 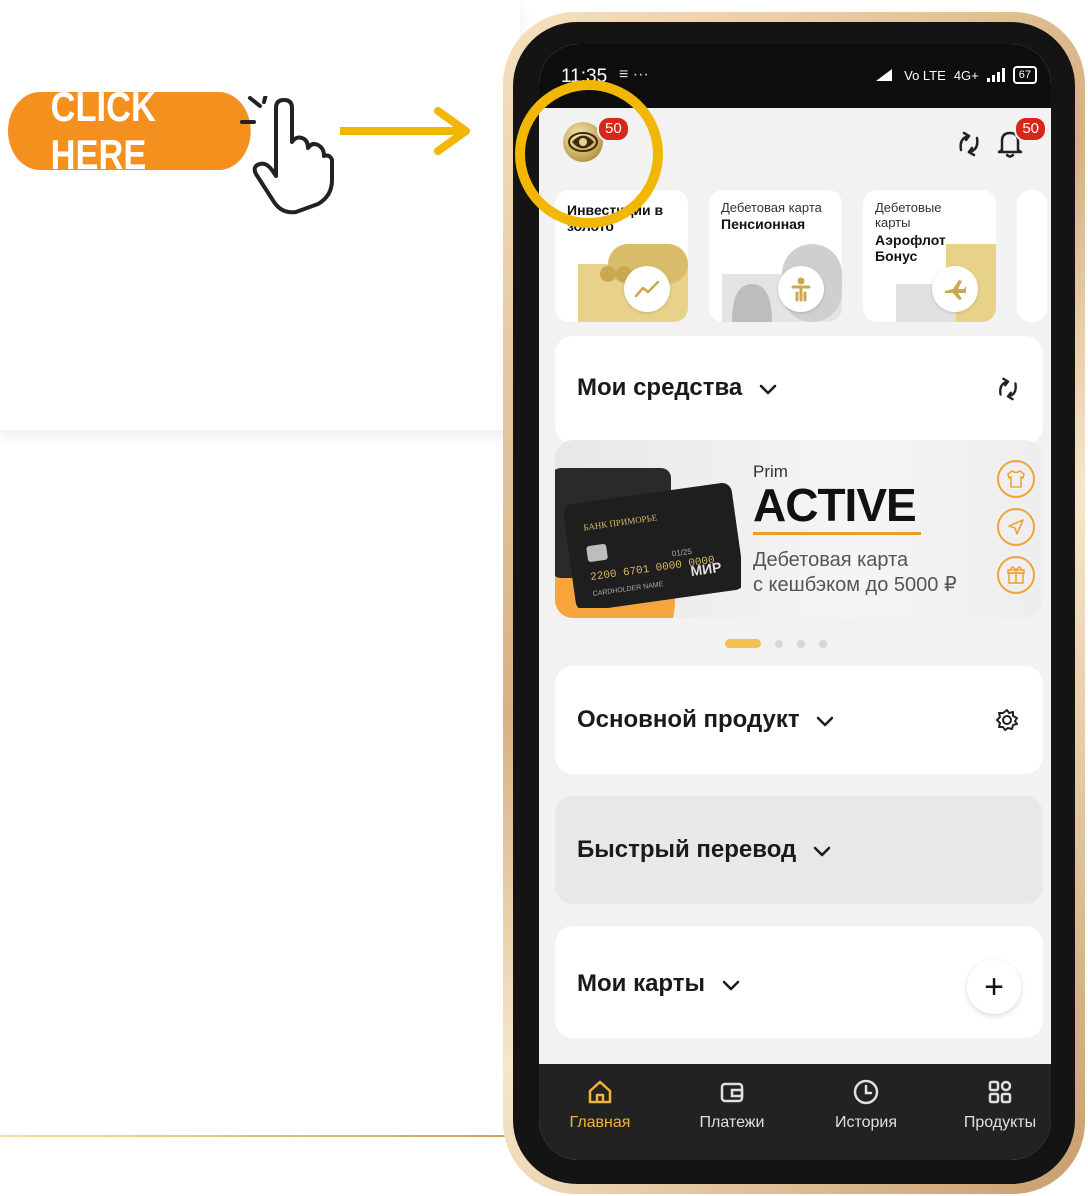 I want to click on quick-transfer-card: Быстрый перевод, so click(x=799, y=850).